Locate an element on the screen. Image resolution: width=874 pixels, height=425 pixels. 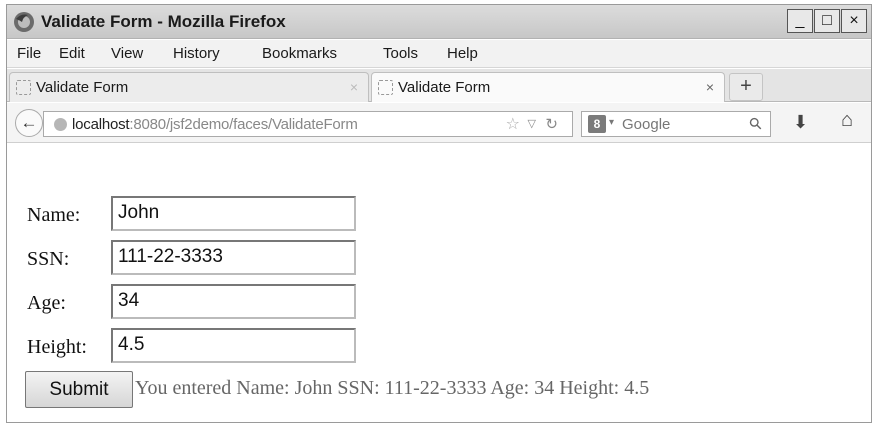
name-label: Name: is located at coordinates (54, 215).